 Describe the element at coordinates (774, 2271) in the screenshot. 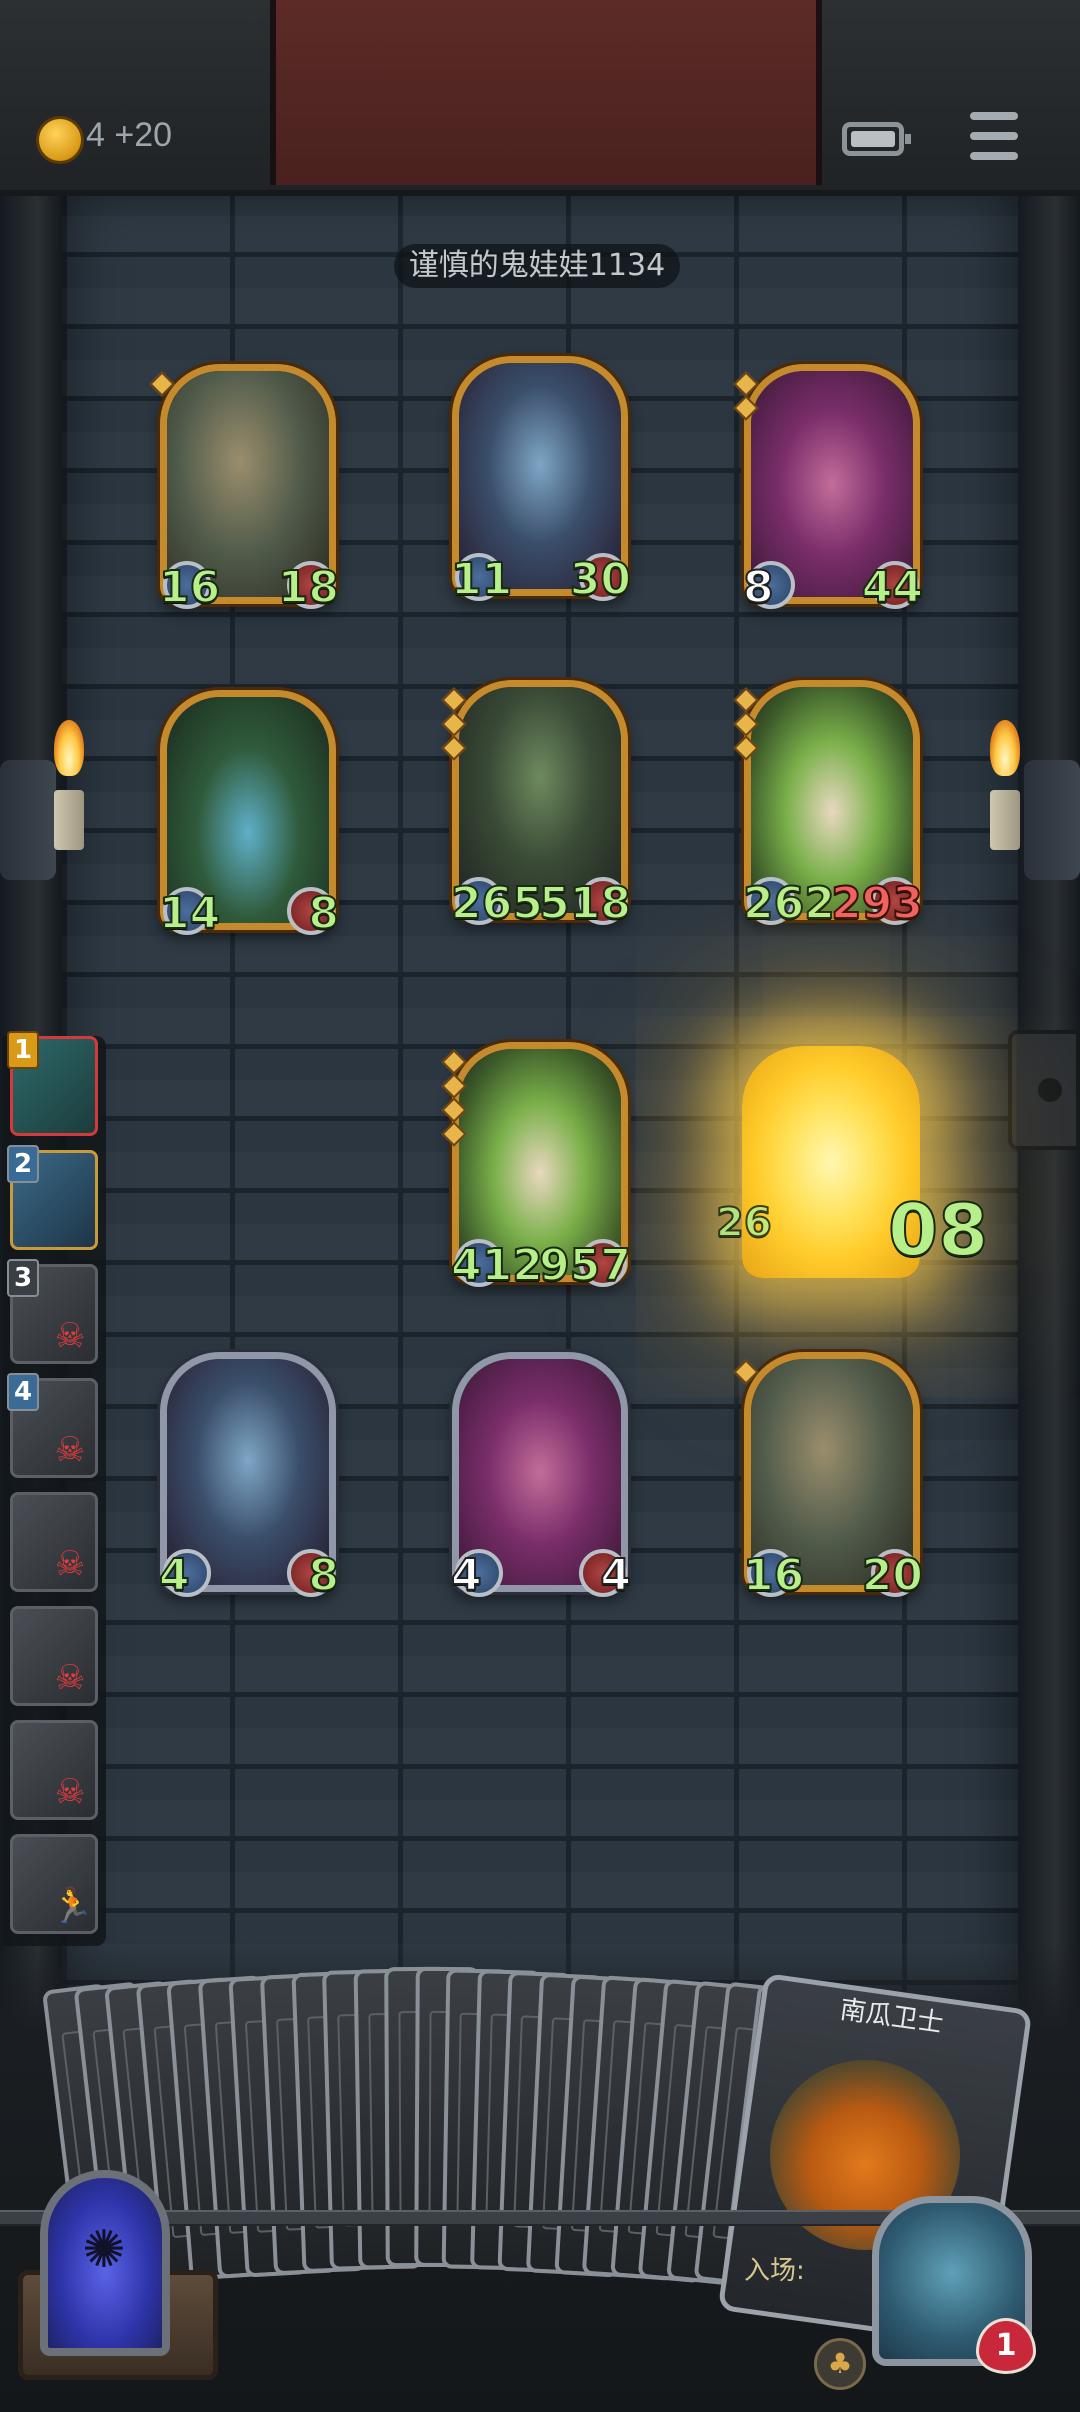

I see `entry-label: 入场:` at that location.